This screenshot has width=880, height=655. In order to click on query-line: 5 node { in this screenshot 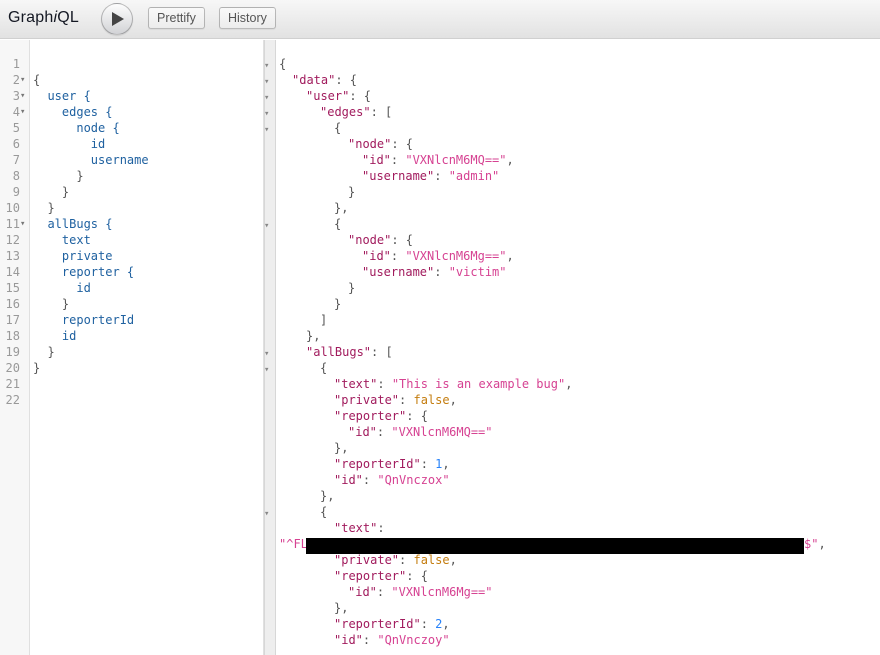, I will do `click(130, 128)`.